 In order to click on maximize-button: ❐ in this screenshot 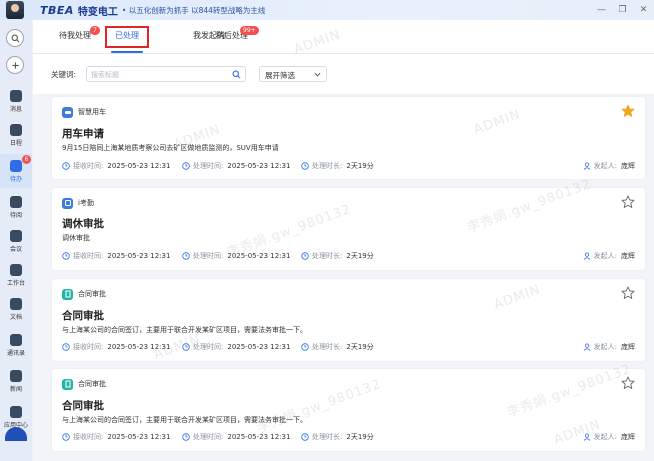, I will do `click(622, 10)`.